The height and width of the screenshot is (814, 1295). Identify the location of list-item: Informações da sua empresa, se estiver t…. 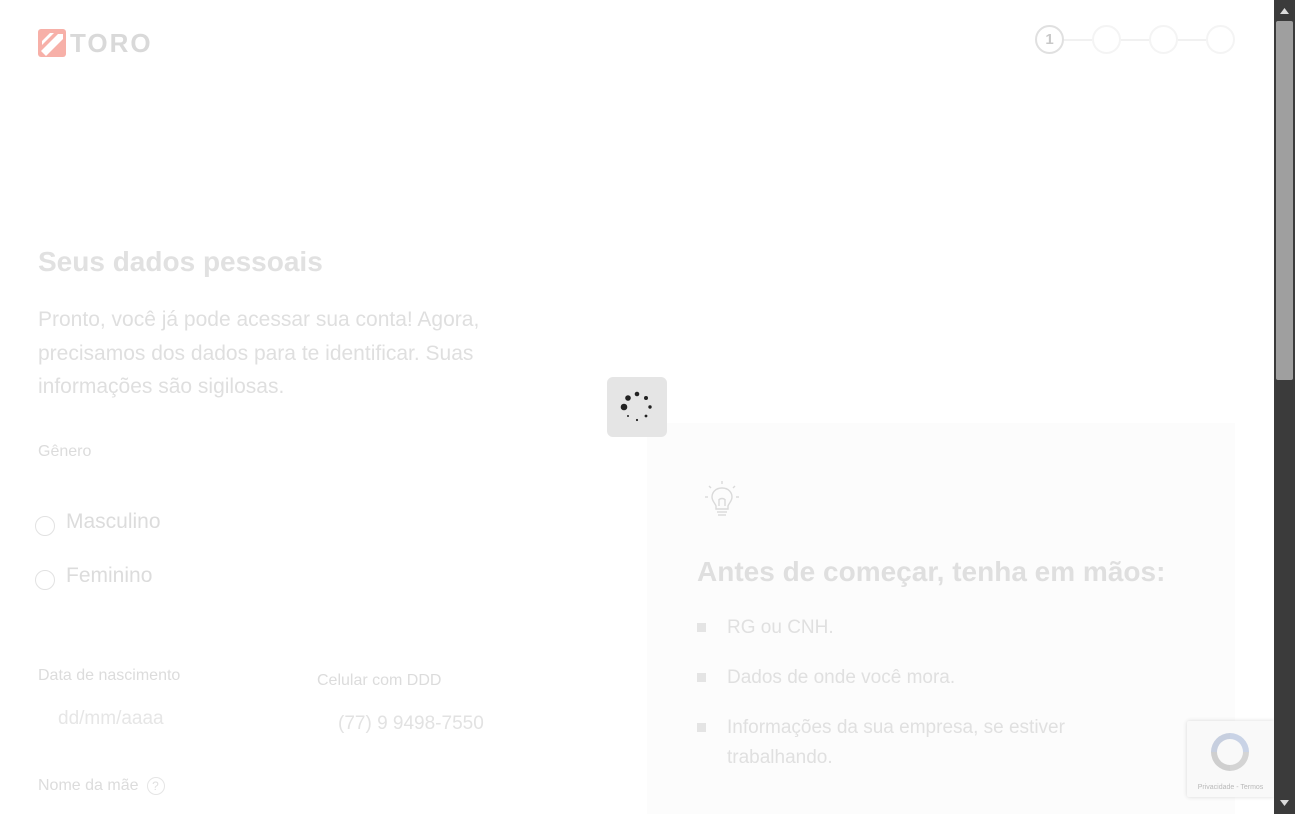
(907, 743).